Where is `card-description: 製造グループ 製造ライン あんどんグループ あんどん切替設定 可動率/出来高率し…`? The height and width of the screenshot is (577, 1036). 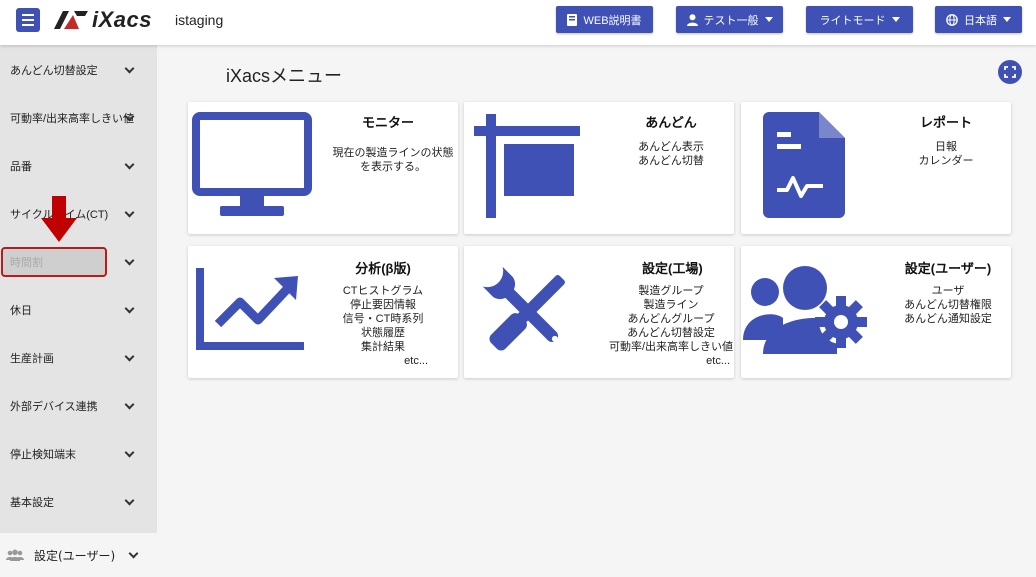
card-description: 製造グループ 製造ライン あんどんグループ あんどん切替設定 可動率/出来高率し… is located at coordinates (671, 326).